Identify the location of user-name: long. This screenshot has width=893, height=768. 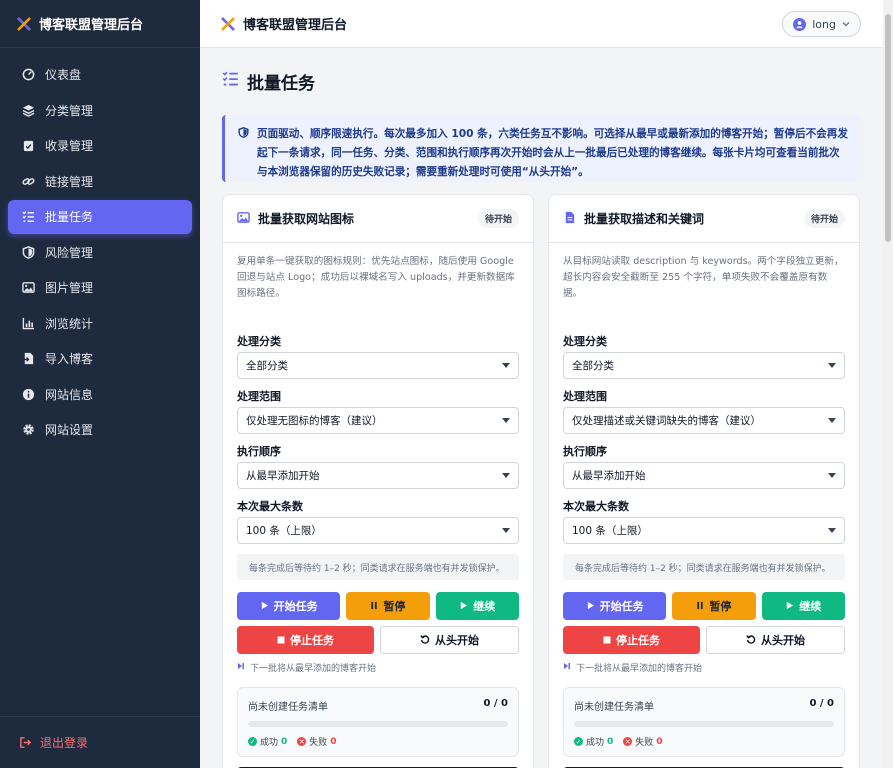
(824, 24).